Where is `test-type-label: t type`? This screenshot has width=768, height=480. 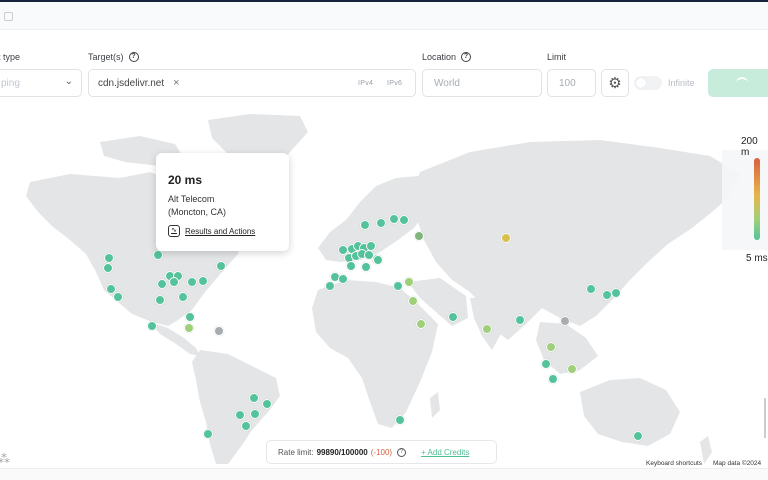 test-type-label: t type is located at coordinates (10, 57).